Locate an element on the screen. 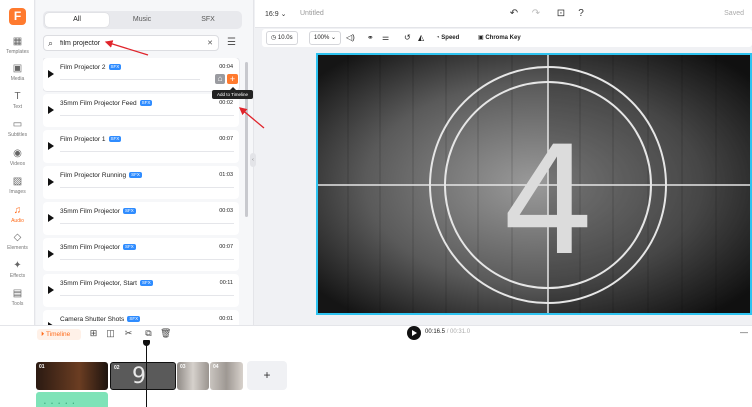 The image size is (752, 407). rotate-icon: ↺ is located at coordinates (407, 38).